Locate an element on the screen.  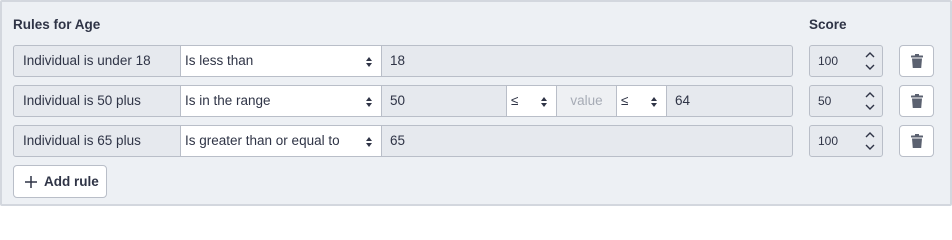
range-to-input: 64 is located at coordinates (729, 101).